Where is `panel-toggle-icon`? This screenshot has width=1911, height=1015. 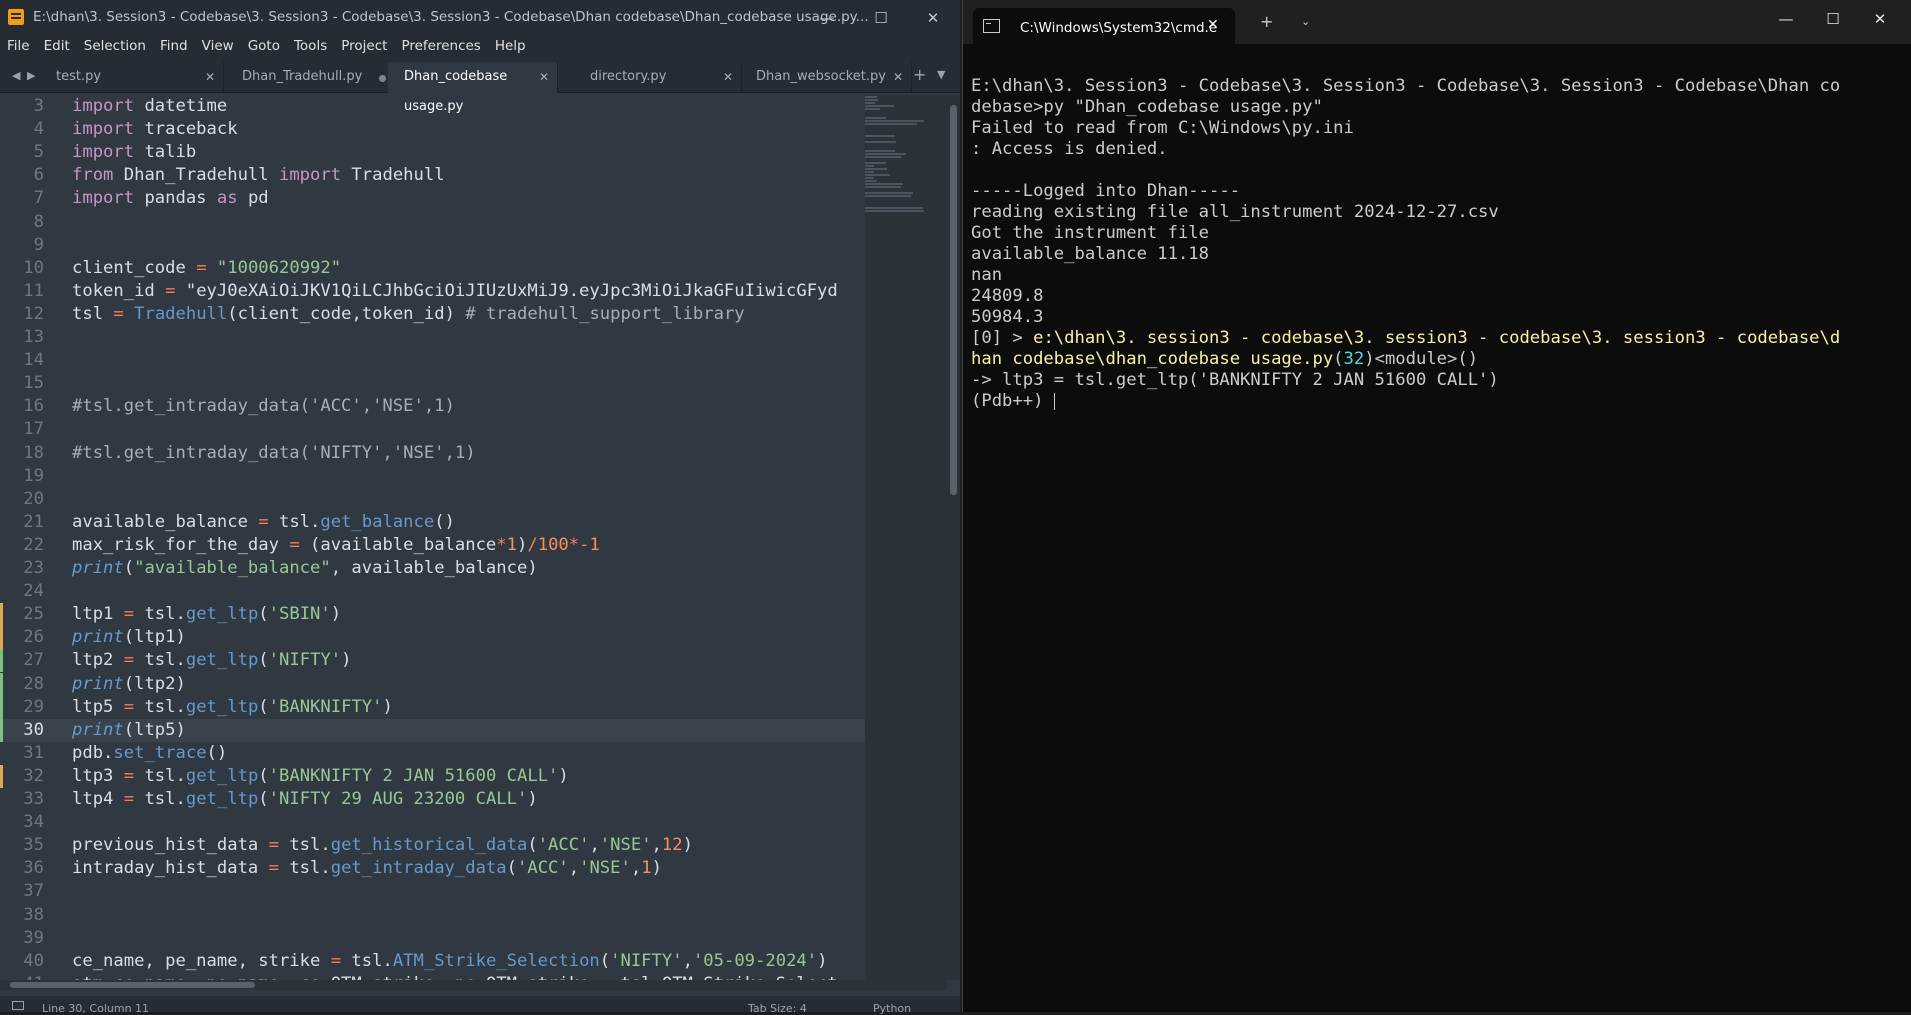
panel-toggle-icon is located at coordinates (18, 1005).